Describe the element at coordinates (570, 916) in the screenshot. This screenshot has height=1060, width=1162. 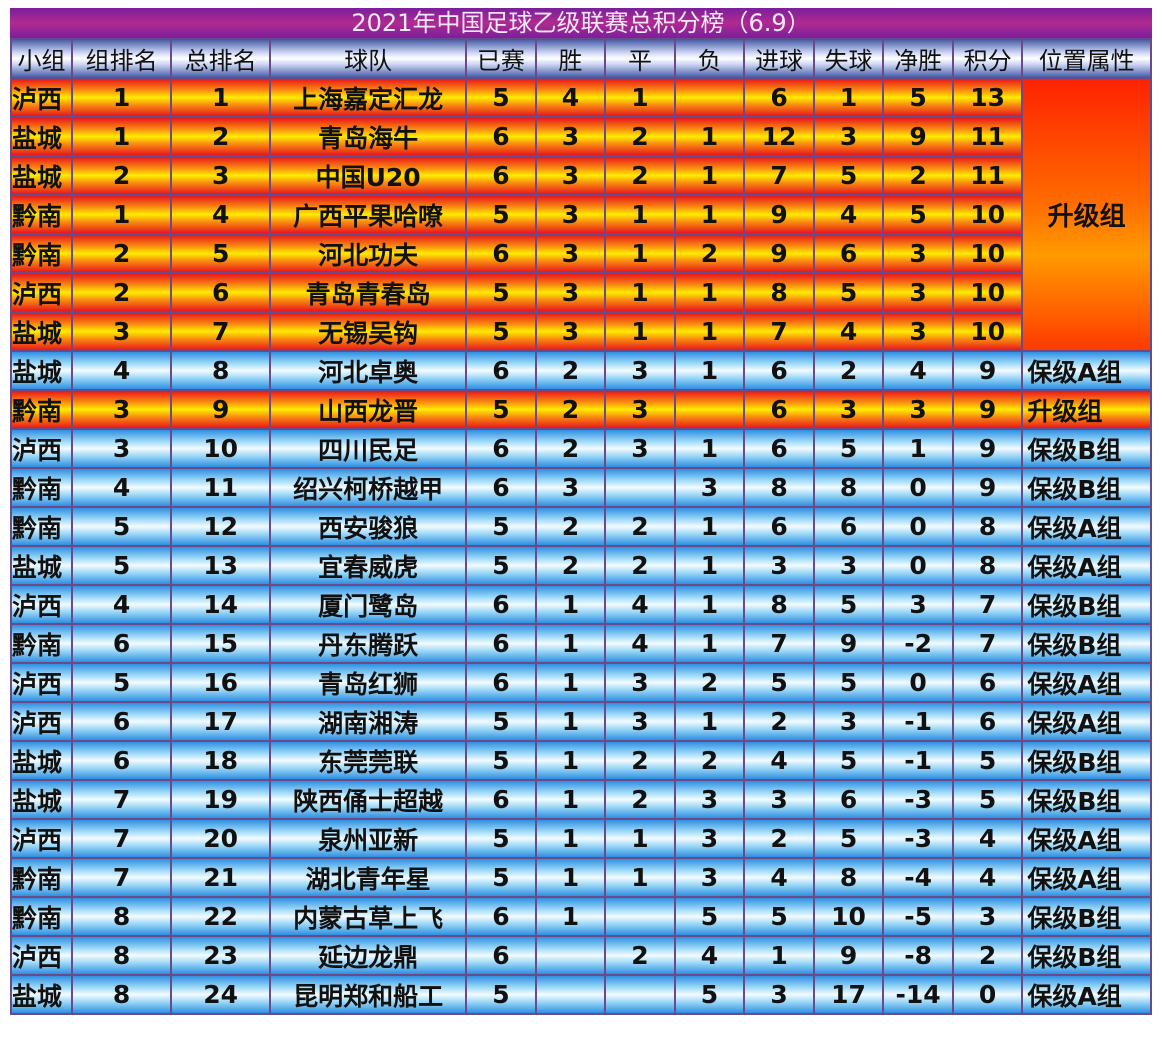
I see `cell-win: 1` at that location.